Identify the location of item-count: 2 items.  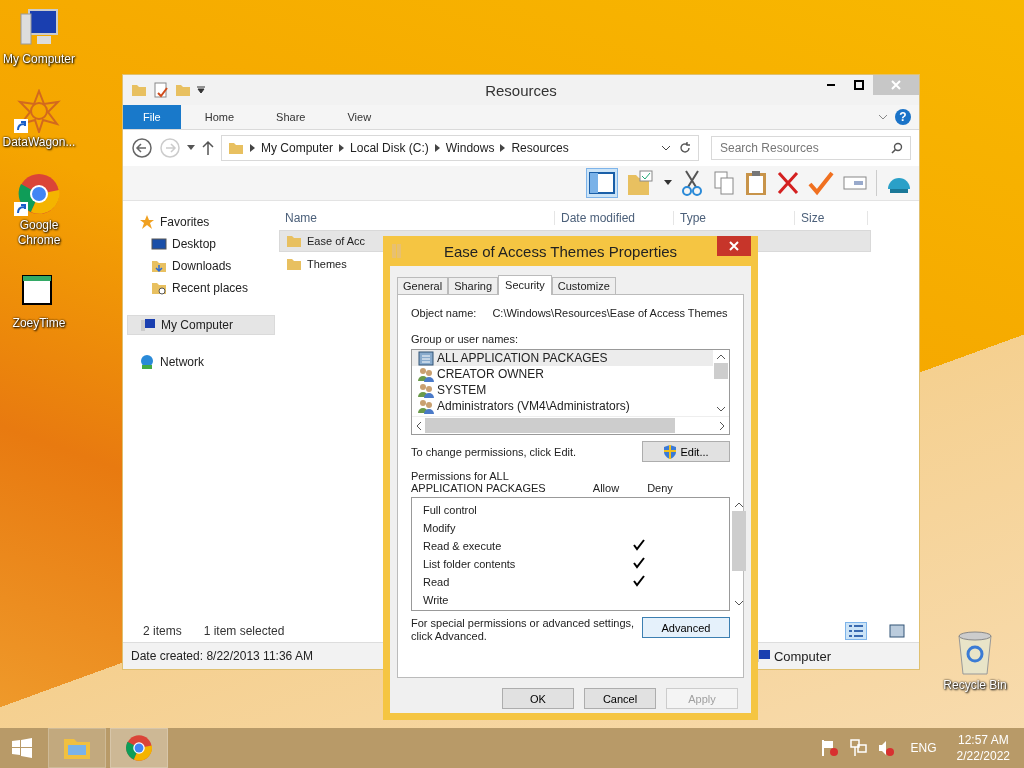
(162, 631).